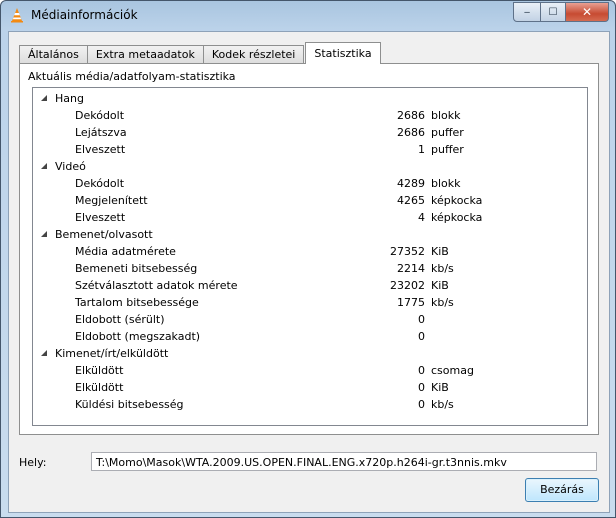 The height and width of the screenshot is (518, 616). I want to click on title-bar: Médiainformációk ‒ ☐ ✕, so click(308, 16).